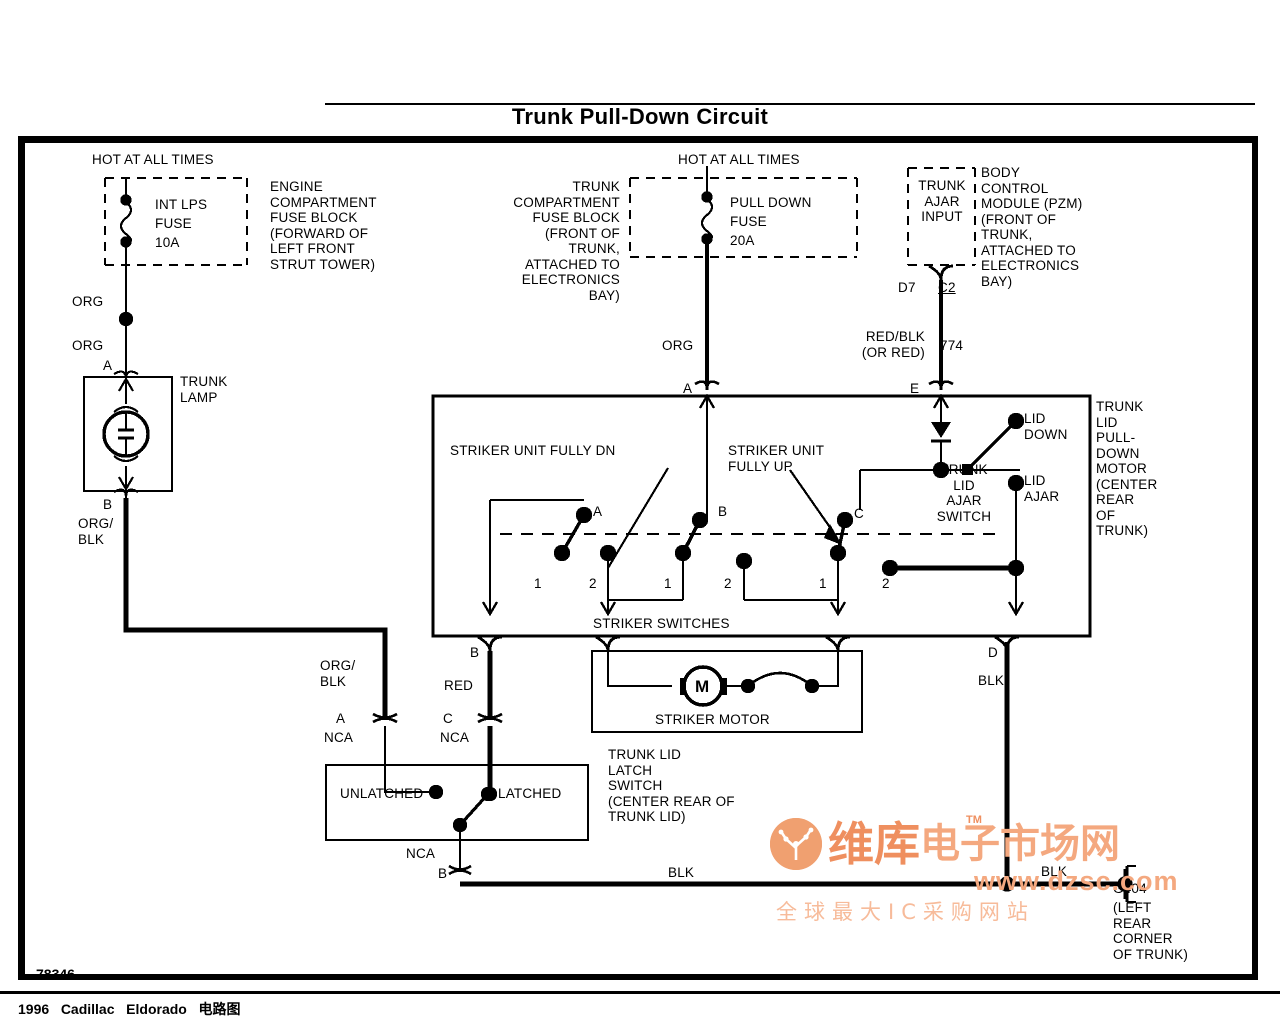 The height and width of the screenshot is (1024, 1280). Describe the element at coordinates (530, 793) in the screenshot. I see `latched-label: LATCHED` at that location.